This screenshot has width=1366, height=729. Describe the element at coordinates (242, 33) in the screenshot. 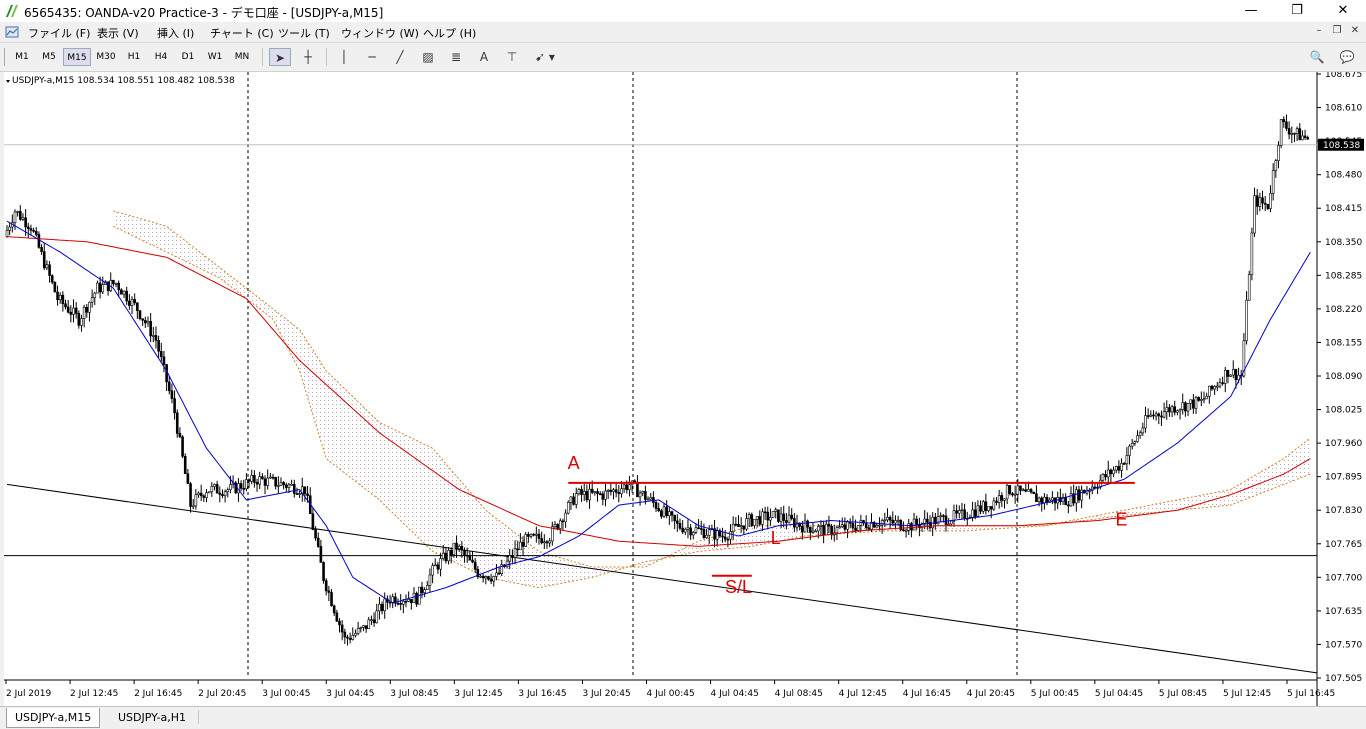

I see `menu-chart: チャート (C)` at that location.